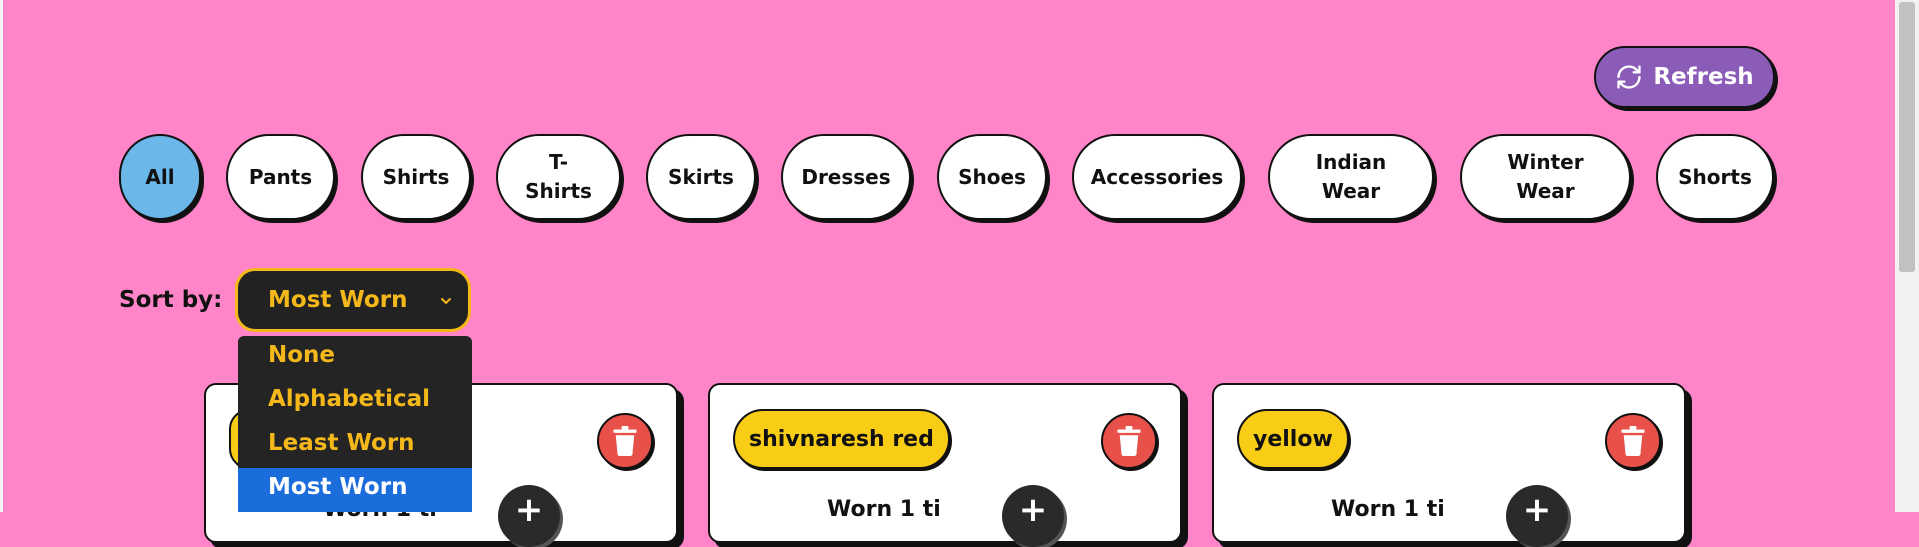 The height and width of the screenshot is (547, 1919). I want to click on clothing-card: yellow Worn 1 ti +, so click(1449, 465).